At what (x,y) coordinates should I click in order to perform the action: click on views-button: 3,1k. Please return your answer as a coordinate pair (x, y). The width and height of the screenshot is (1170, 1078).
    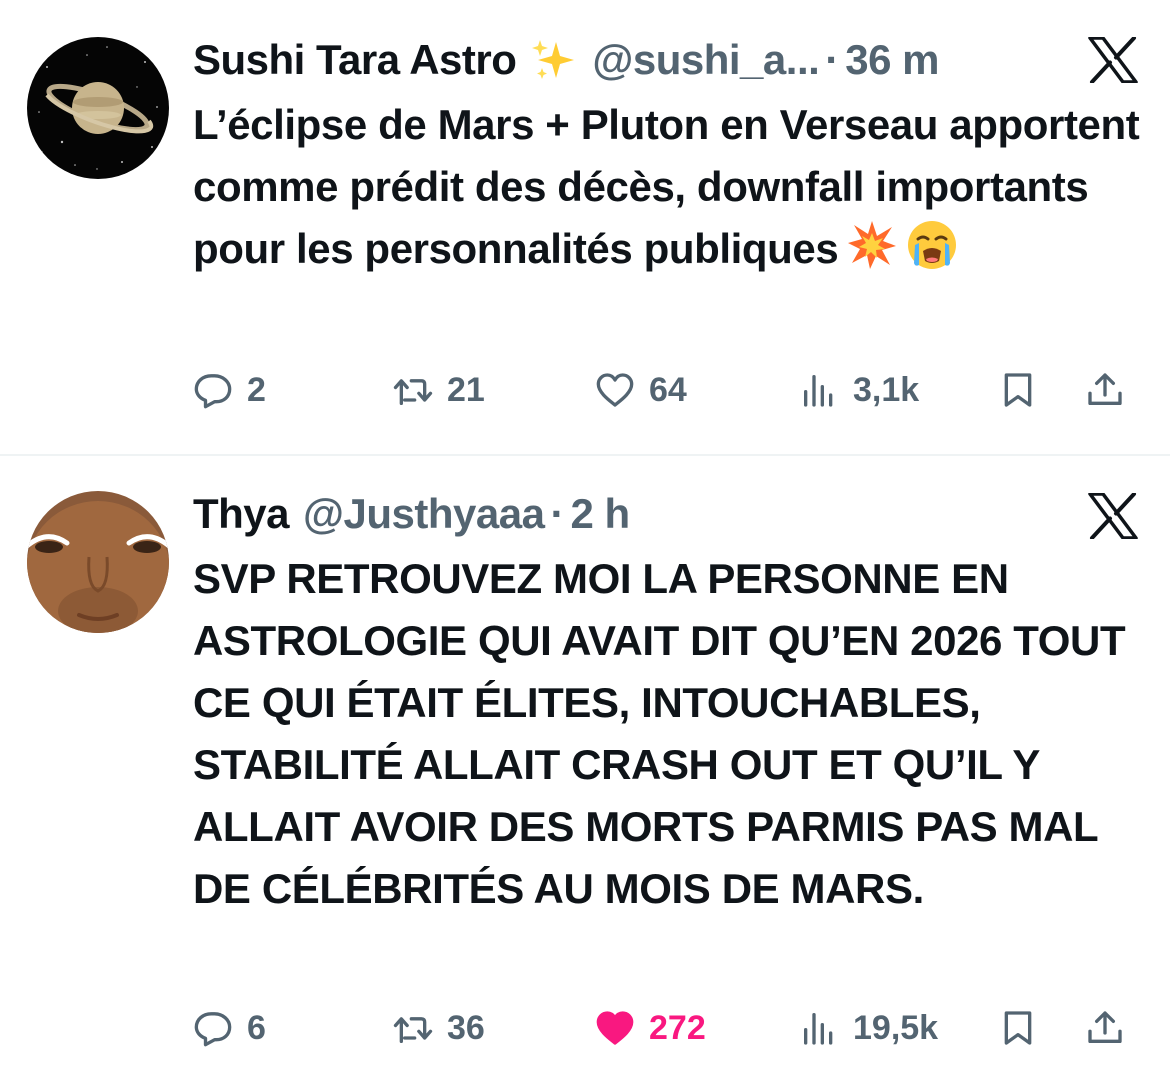
    Looking at the image, I should click on (859, 390).